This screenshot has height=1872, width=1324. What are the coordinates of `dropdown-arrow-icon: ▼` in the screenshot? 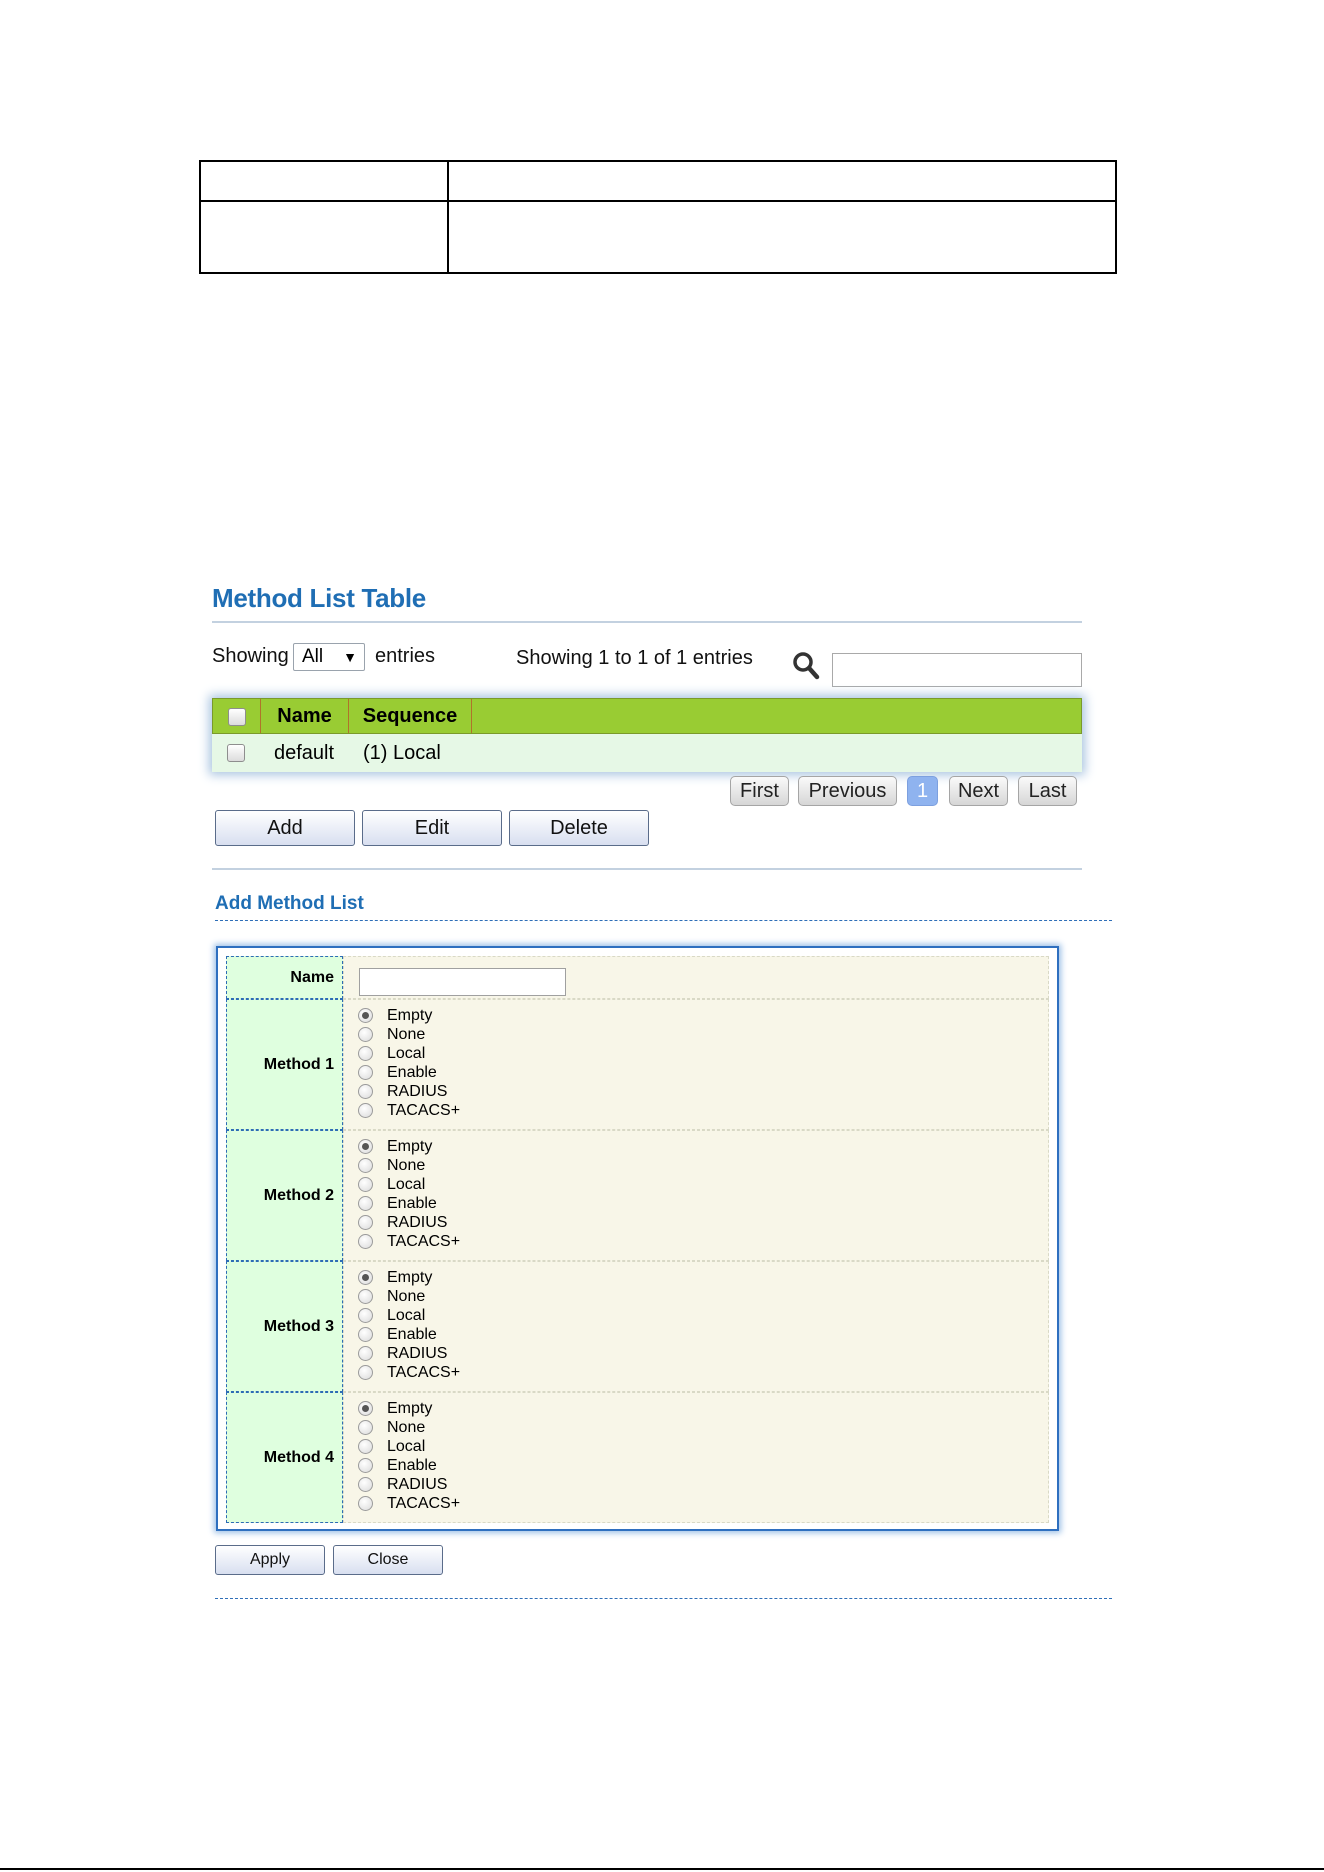 It's located at (350, 657).